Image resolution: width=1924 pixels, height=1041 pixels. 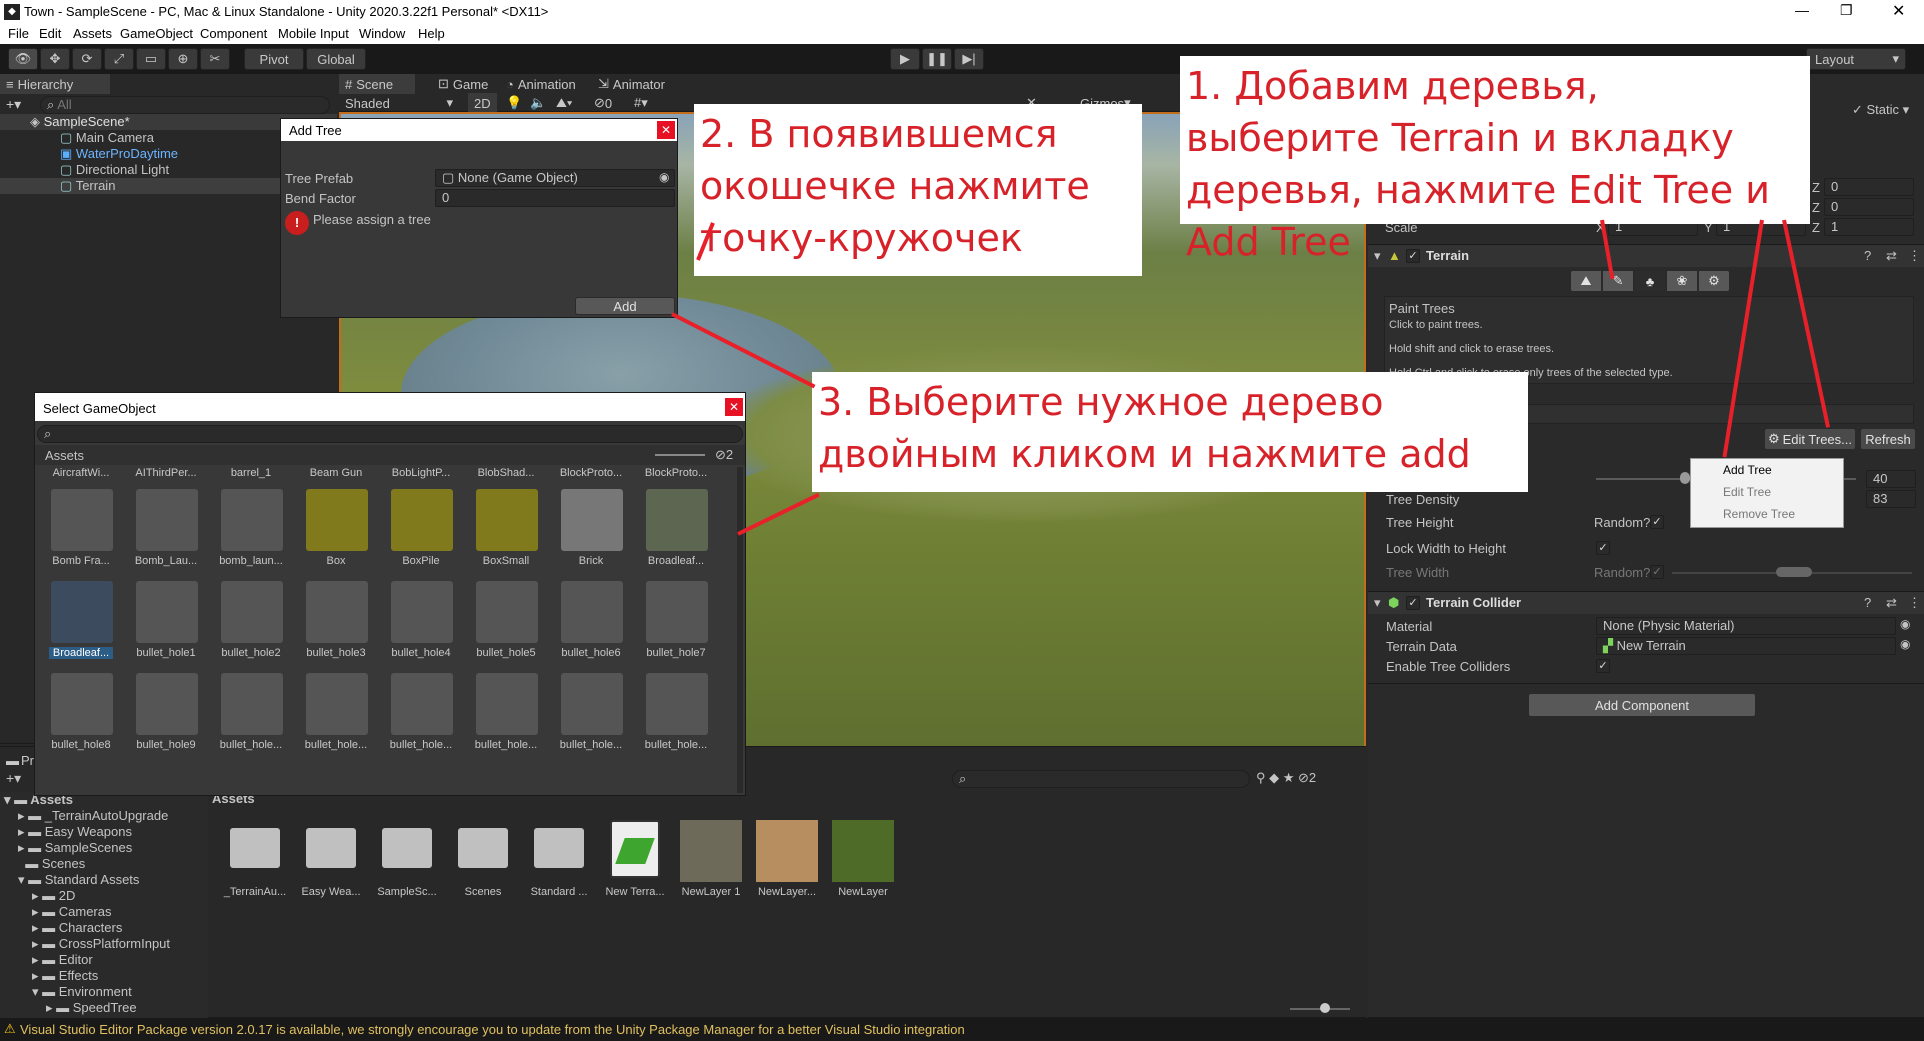 What do you see at coordinates (431, 33) in the screenshot?
I see `menu-help: Help` at bounding box center [431, 33].